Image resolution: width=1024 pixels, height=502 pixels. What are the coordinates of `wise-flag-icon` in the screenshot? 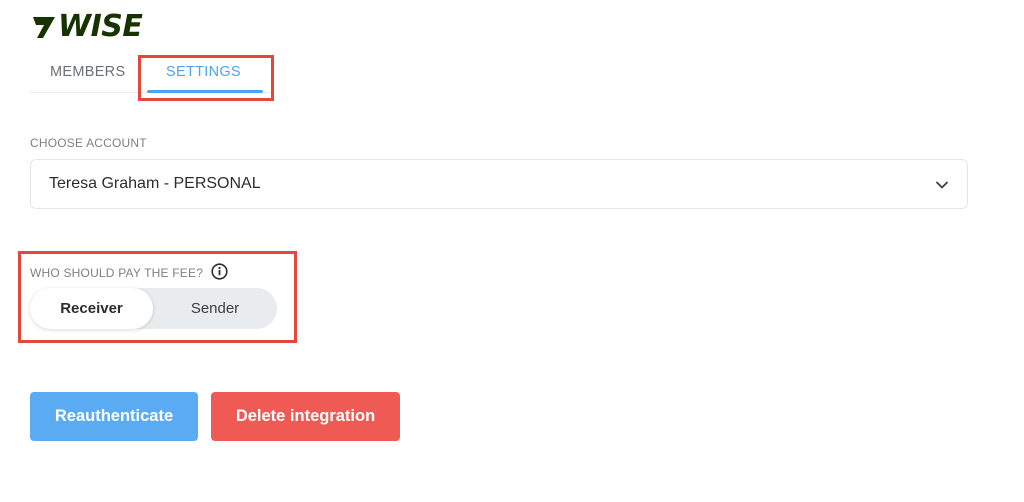 It's located at (44, 27).